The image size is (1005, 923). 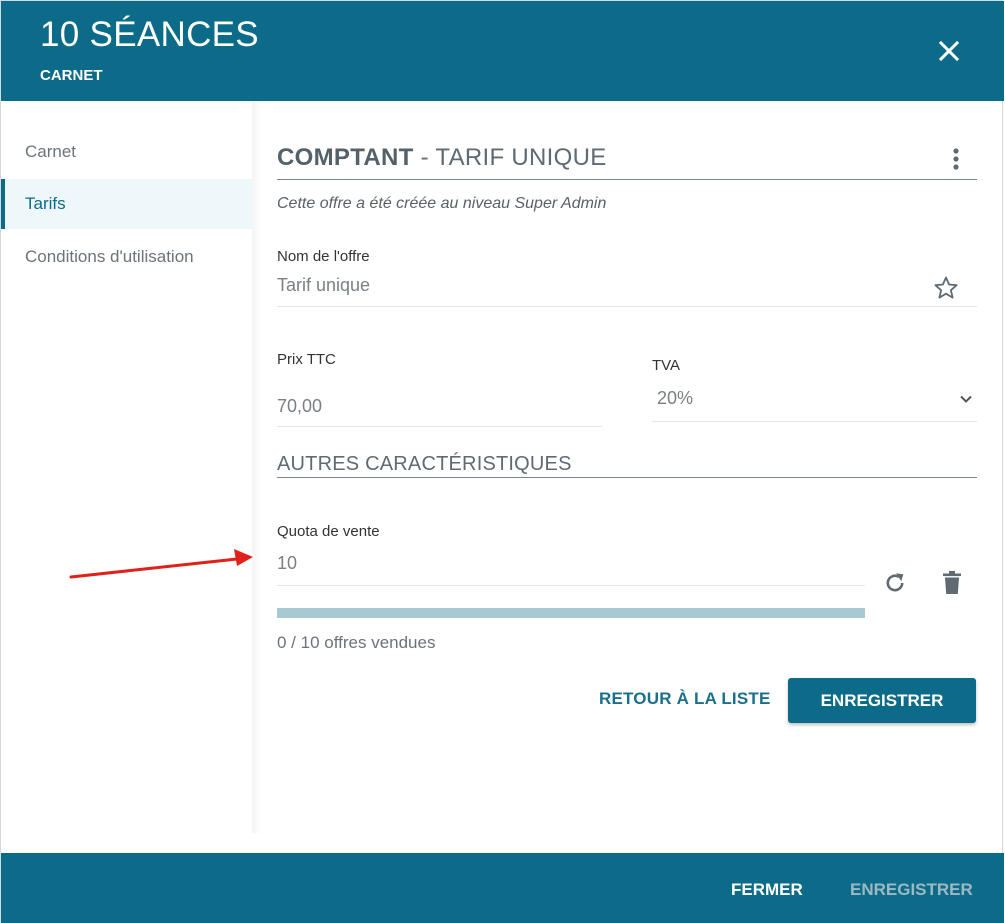 What do you see at coordinates (571, 585) in the screenshot?
I see `quota-underline` at bounding box center [571, 585].